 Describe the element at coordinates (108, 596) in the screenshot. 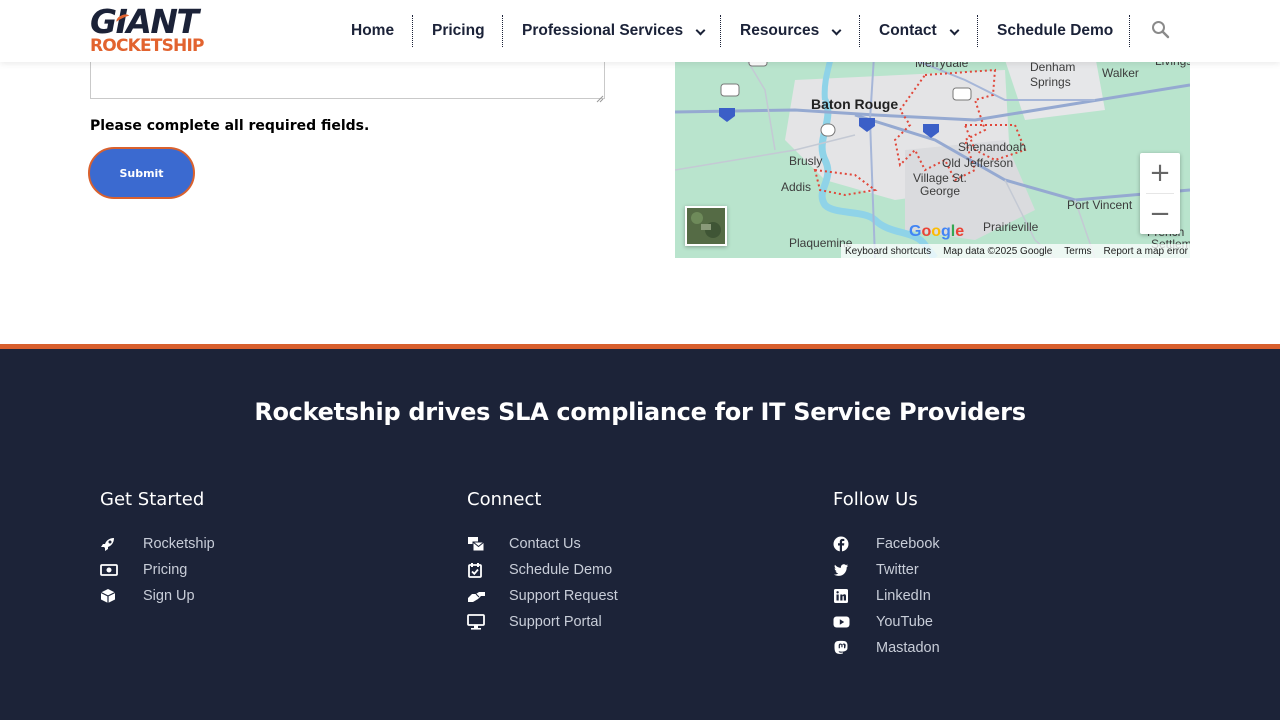

I see `box-icon` at that location.